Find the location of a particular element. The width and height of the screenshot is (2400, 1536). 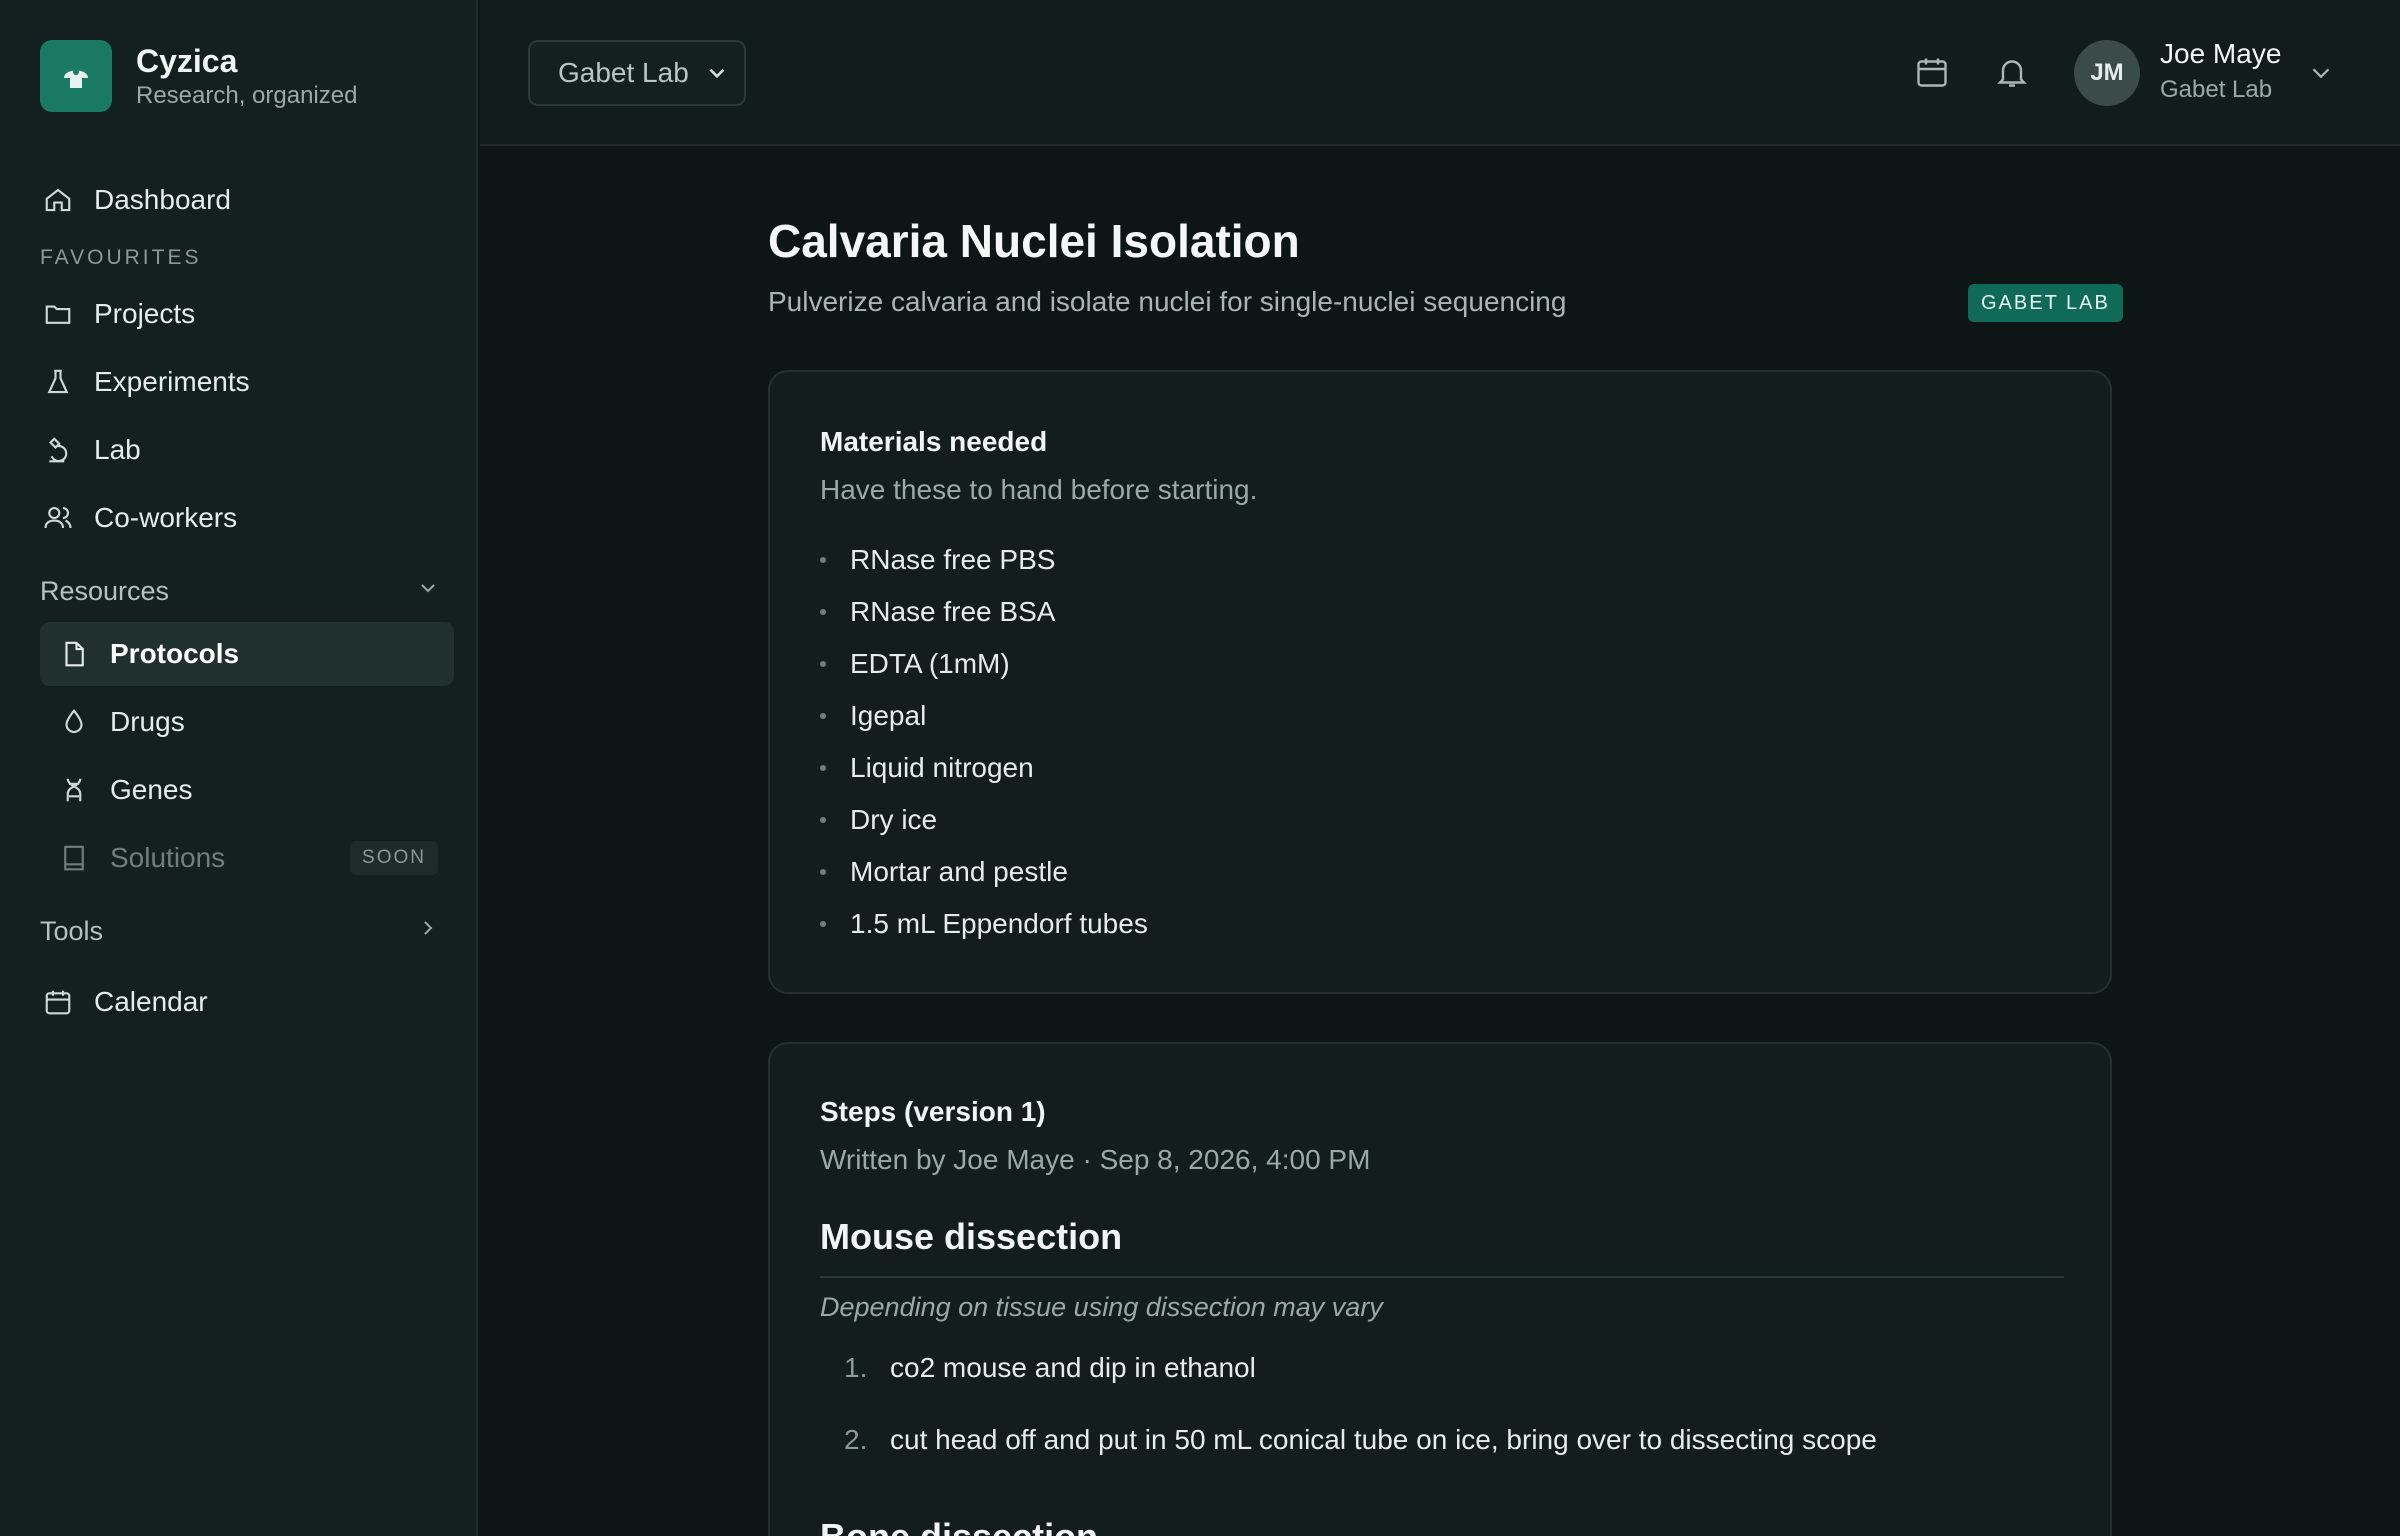

favourites-label: FAVOURITES is located at coordinates (121, 257).